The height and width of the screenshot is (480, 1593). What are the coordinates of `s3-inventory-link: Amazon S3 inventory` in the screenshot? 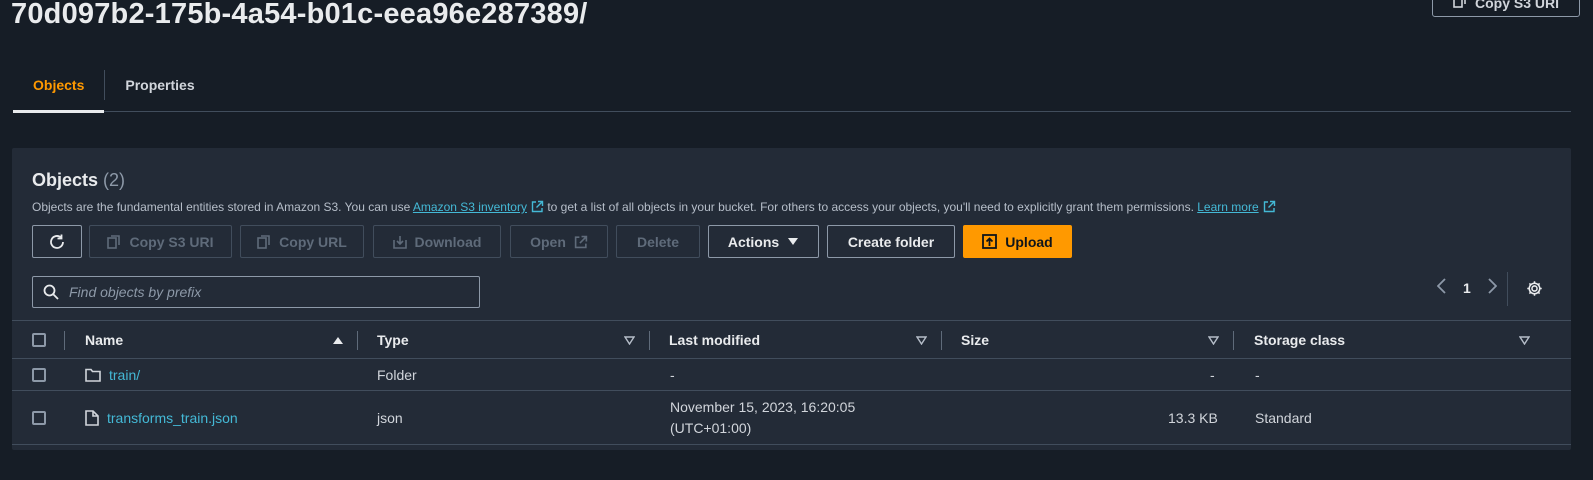 It's located at (470, 207).